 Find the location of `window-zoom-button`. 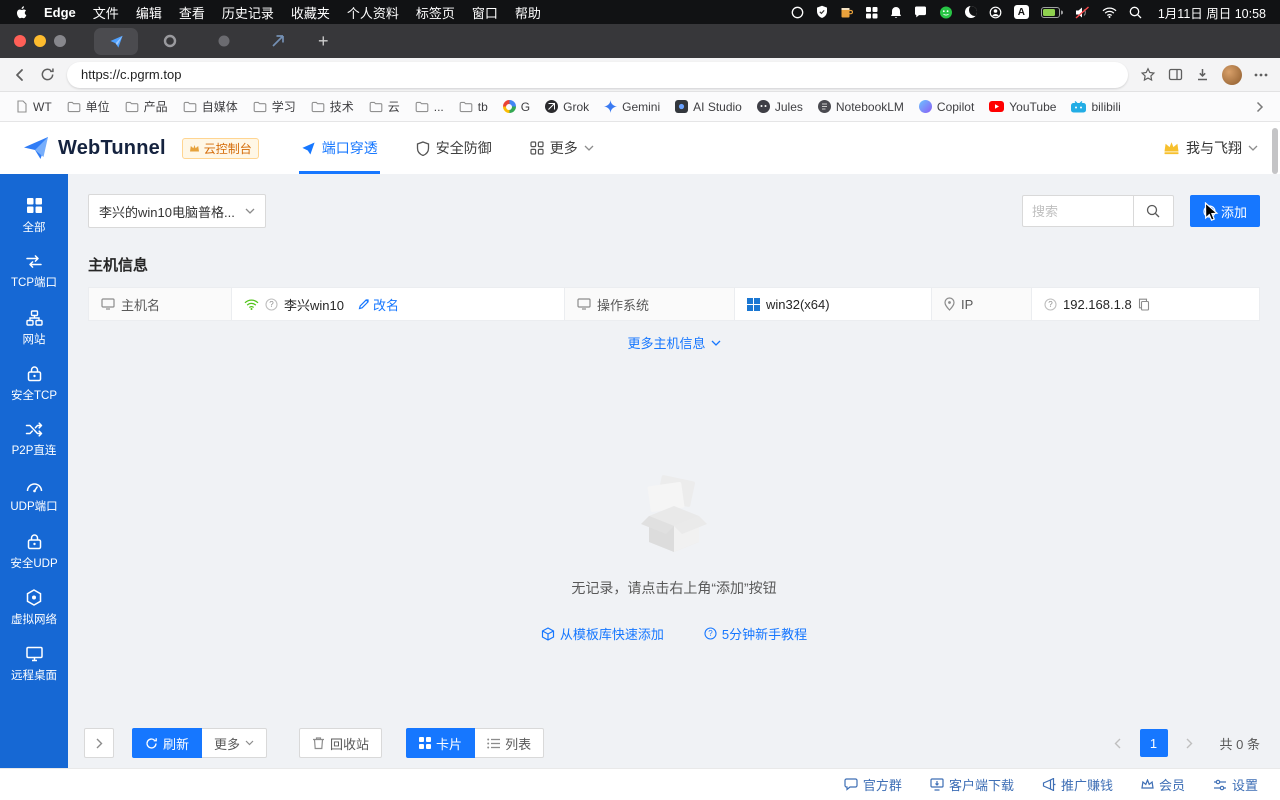

window-zoom-button is located at coordinates (60, 41).